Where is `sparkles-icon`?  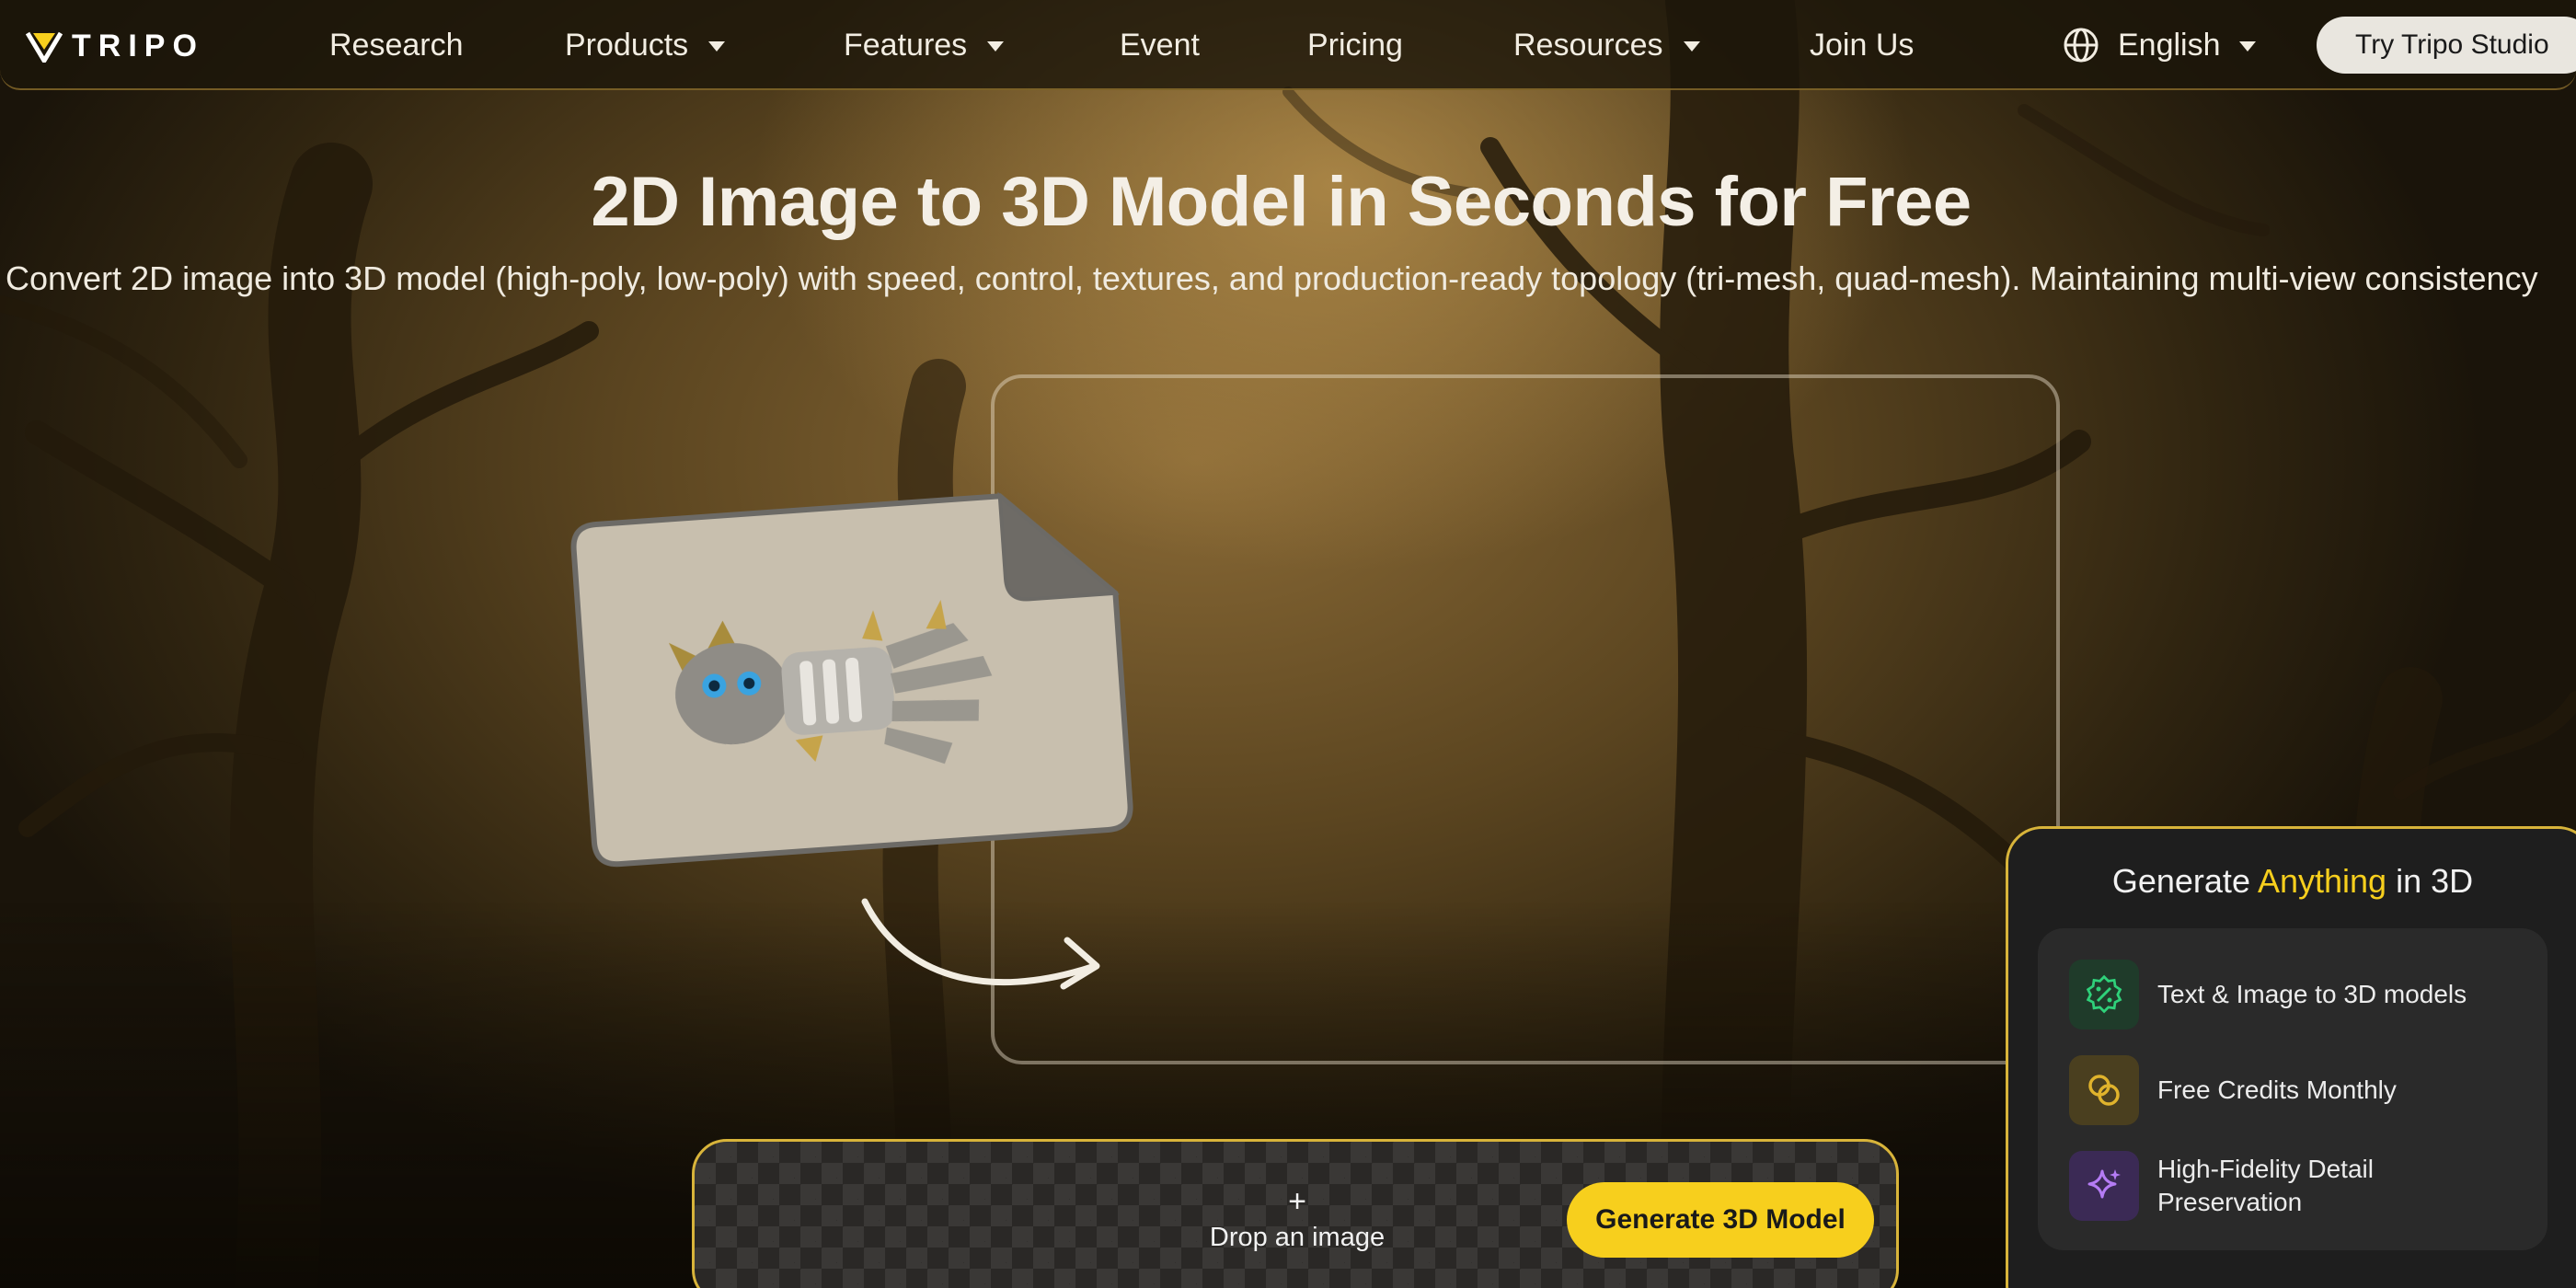
sparkles-icon is located at coordinates (2104, 1186).